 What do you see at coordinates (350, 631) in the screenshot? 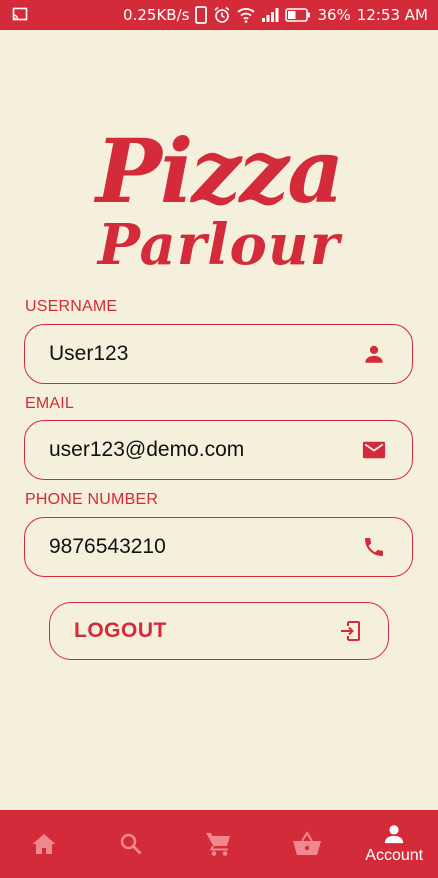
I see `exit-icon` at bounding box center [350, 631].